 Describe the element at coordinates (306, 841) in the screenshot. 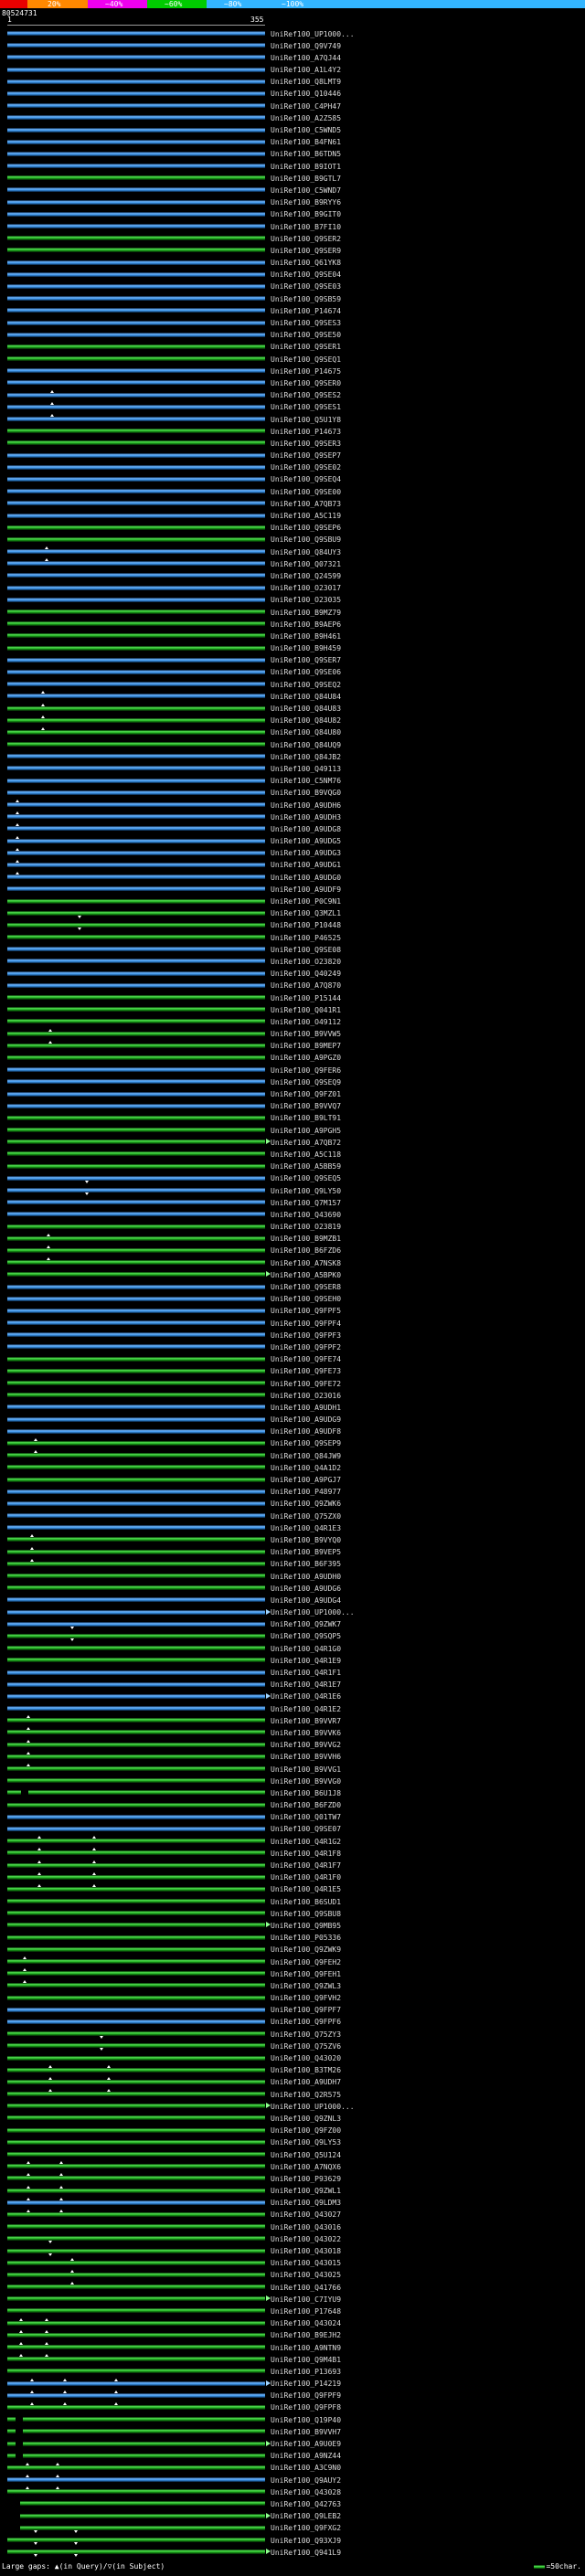

I see `hit-label: UniRef100_A9UDG5` at that location.